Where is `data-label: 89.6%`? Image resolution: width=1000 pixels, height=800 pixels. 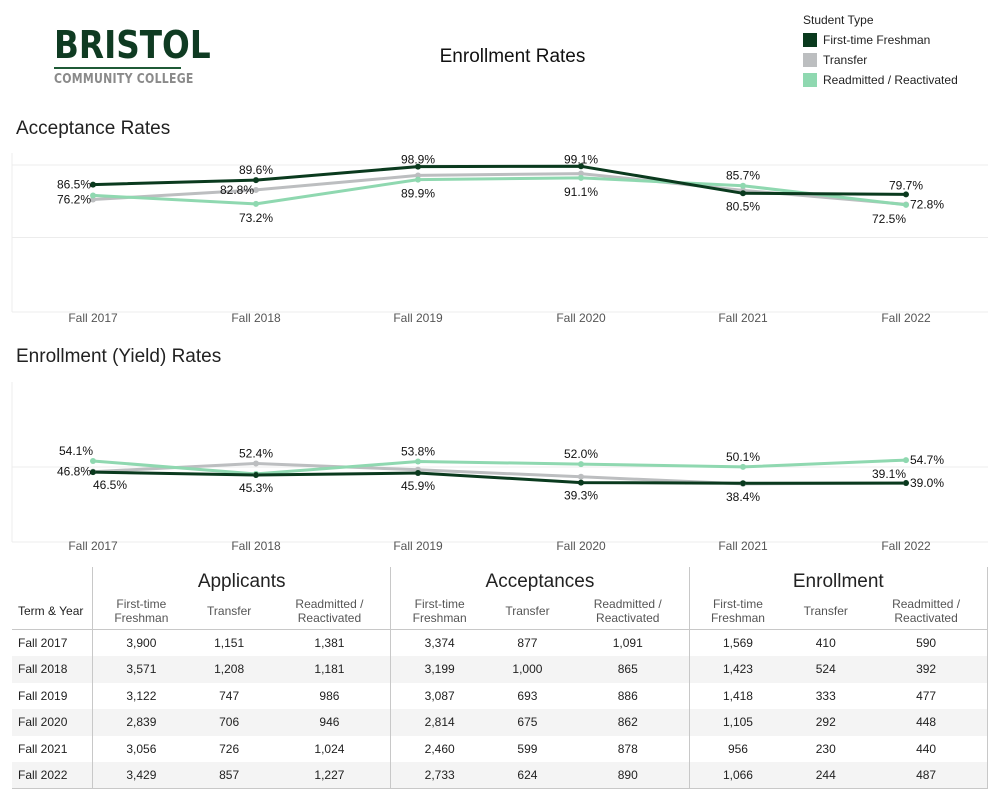
data-label: 89.6% is located at coordinates (256, 170).